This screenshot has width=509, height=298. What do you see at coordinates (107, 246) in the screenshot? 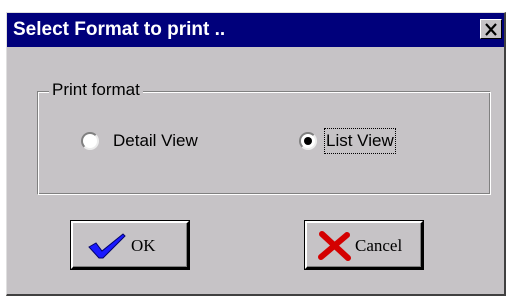
I see `check-icon` at bounding box center [107, 246].